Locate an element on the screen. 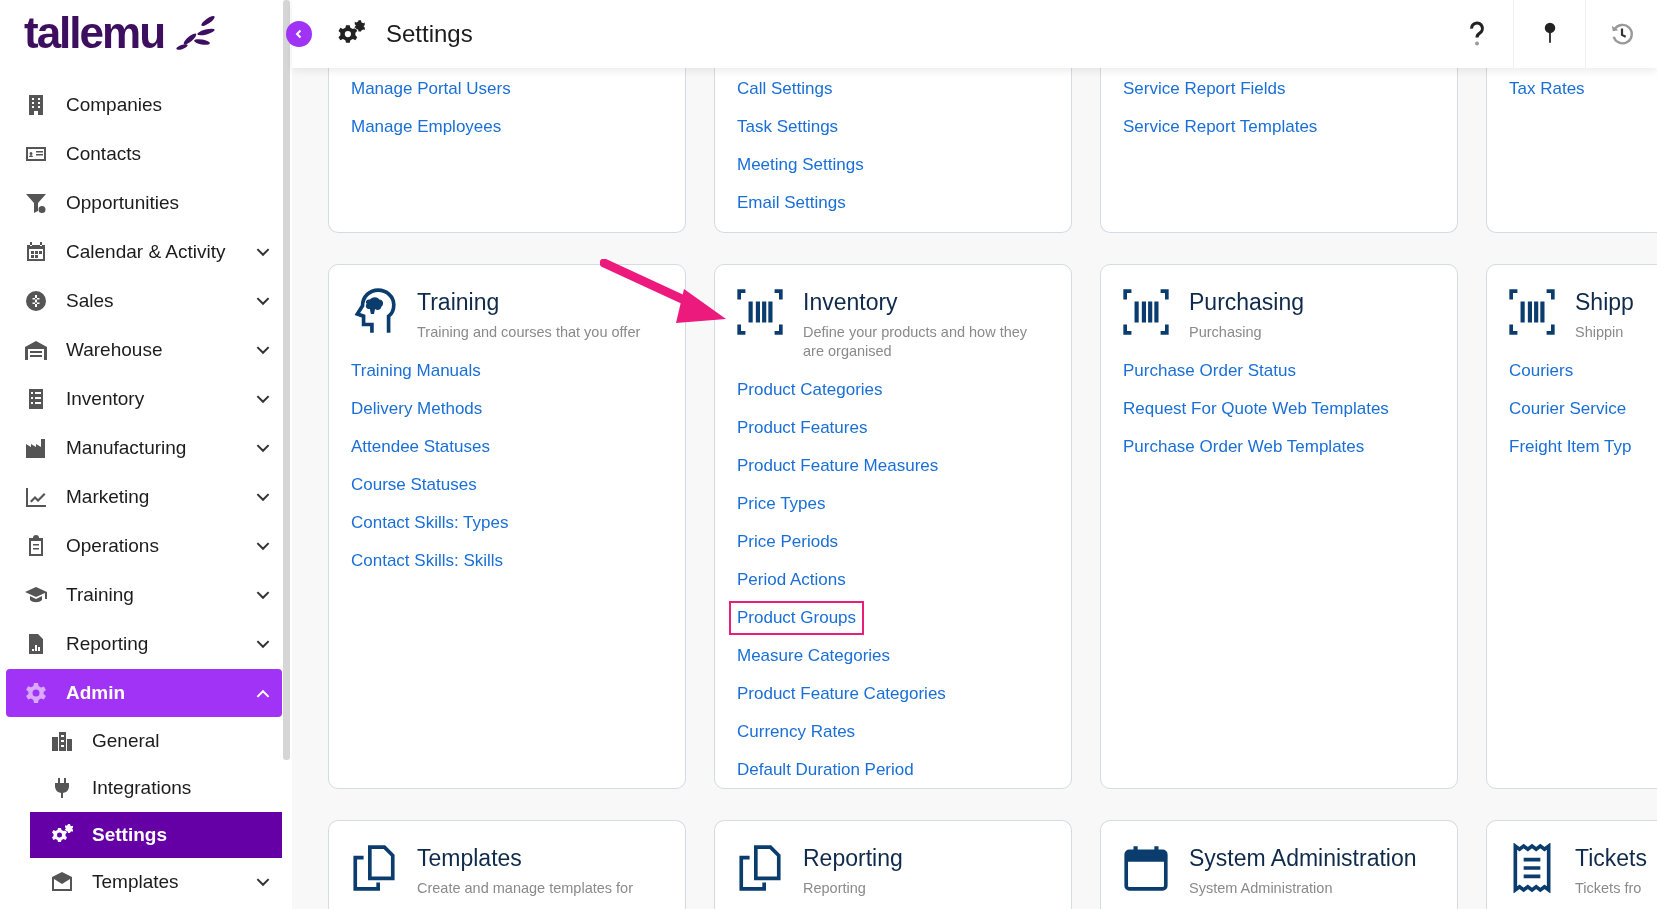  history-icon is located at coordinates (1621, 34).